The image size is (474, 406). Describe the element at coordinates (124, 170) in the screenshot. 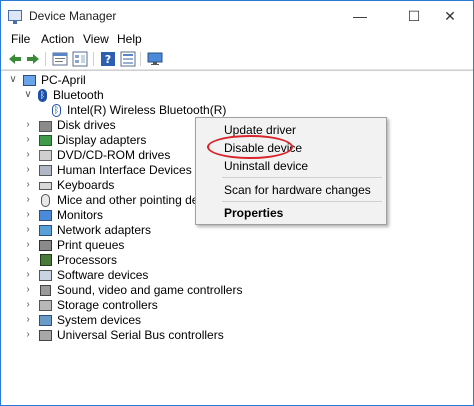

I see `tree-category-label: Human Interface Devices` at that location.